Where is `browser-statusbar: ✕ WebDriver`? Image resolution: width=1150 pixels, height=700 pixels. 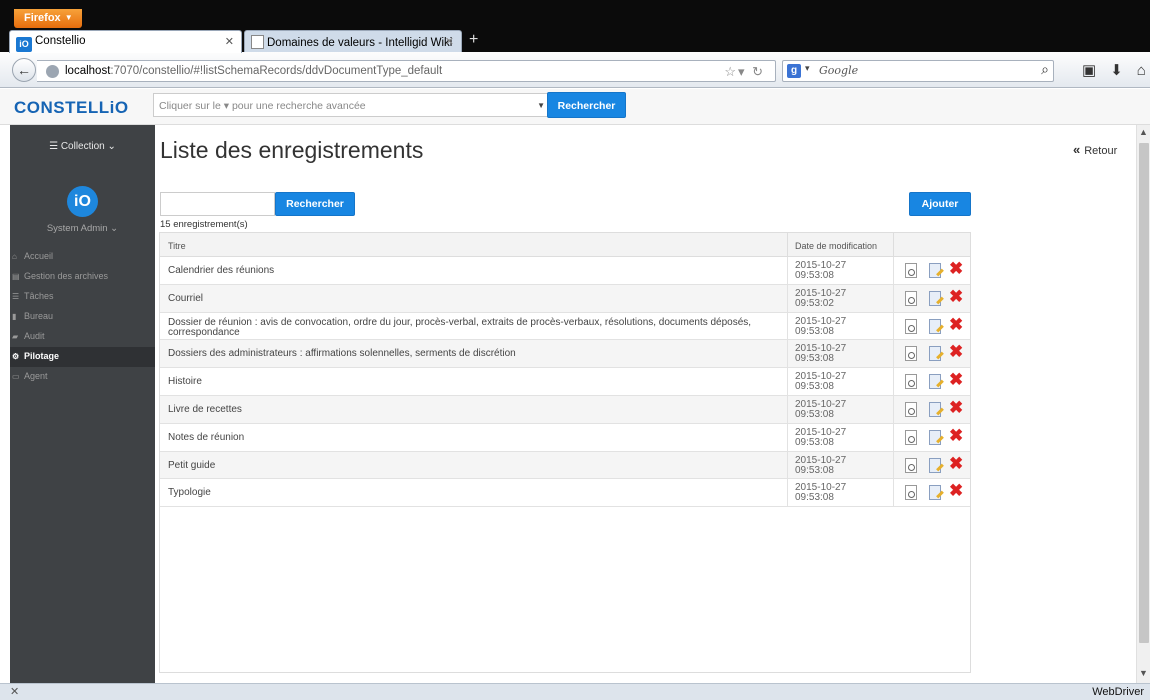
browser-statusbar: ✕ WebDriver is located at coordinates (575, 691).